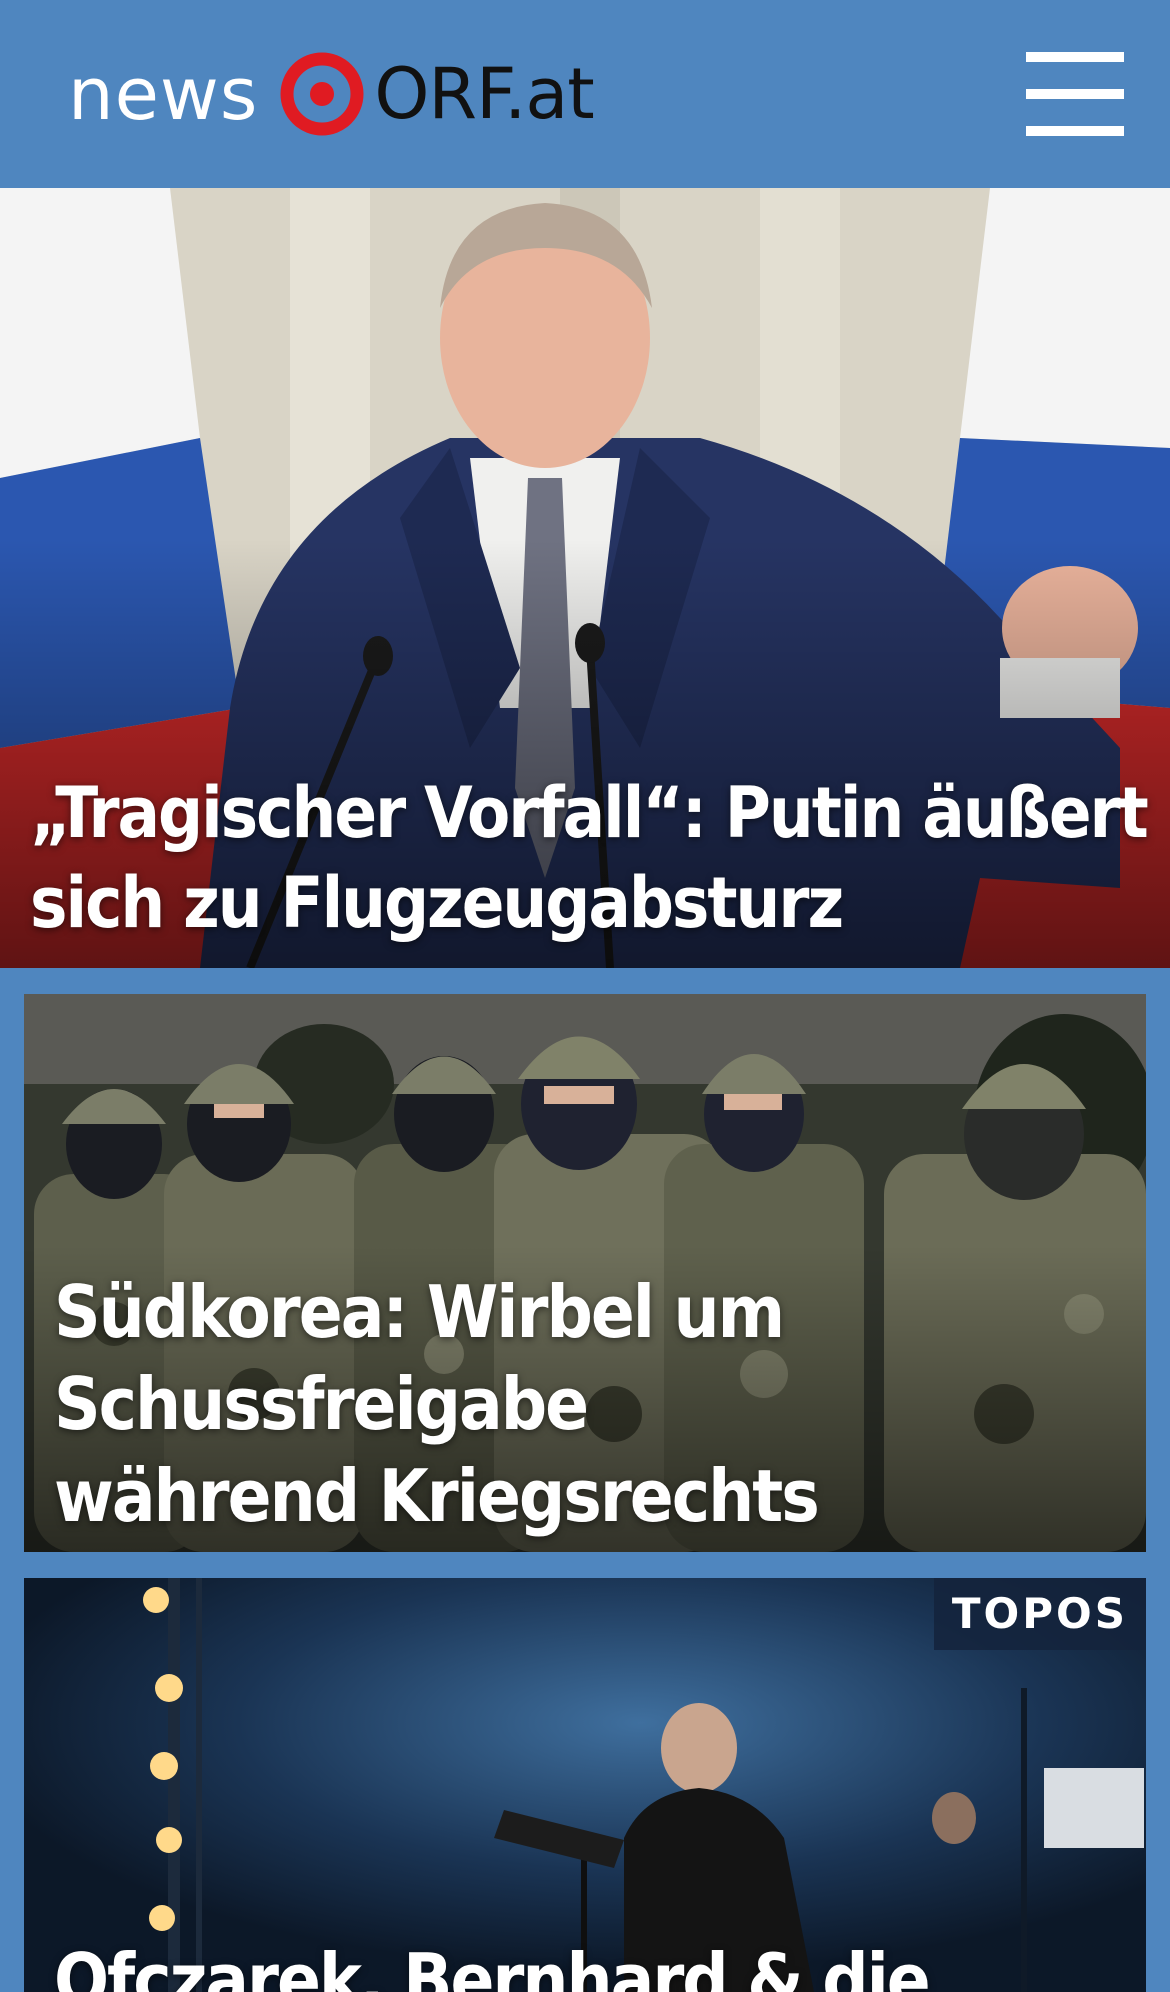  Describe the element at coordinates (163, 94) in the screenshot. I see `logo-news-text: news` at that location.